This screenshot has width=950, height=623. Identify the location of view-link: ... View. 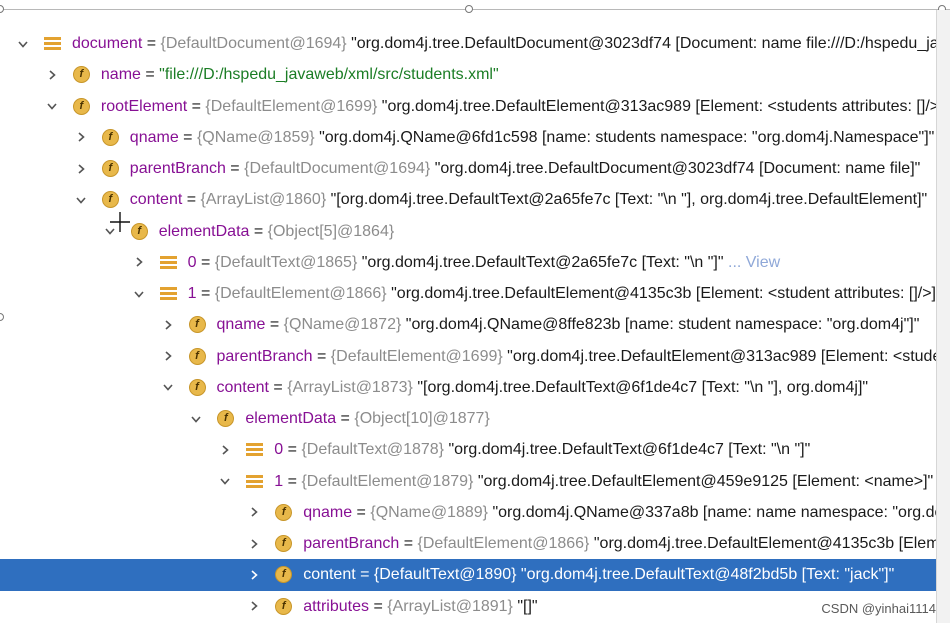
(754, 262).